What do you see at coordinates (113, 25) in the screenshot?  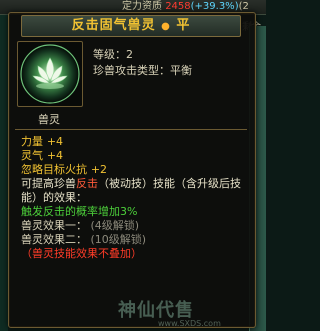 I see `title-text: 反击固气兽灵` at bounding box center [113, 25].